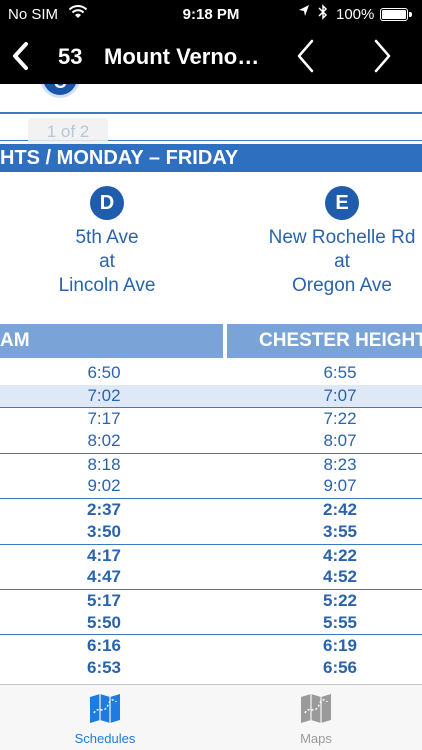 The height and width of the screenshot is (750, 422). I want to click on table-row: 8:18 8:23, so click(211, 464).